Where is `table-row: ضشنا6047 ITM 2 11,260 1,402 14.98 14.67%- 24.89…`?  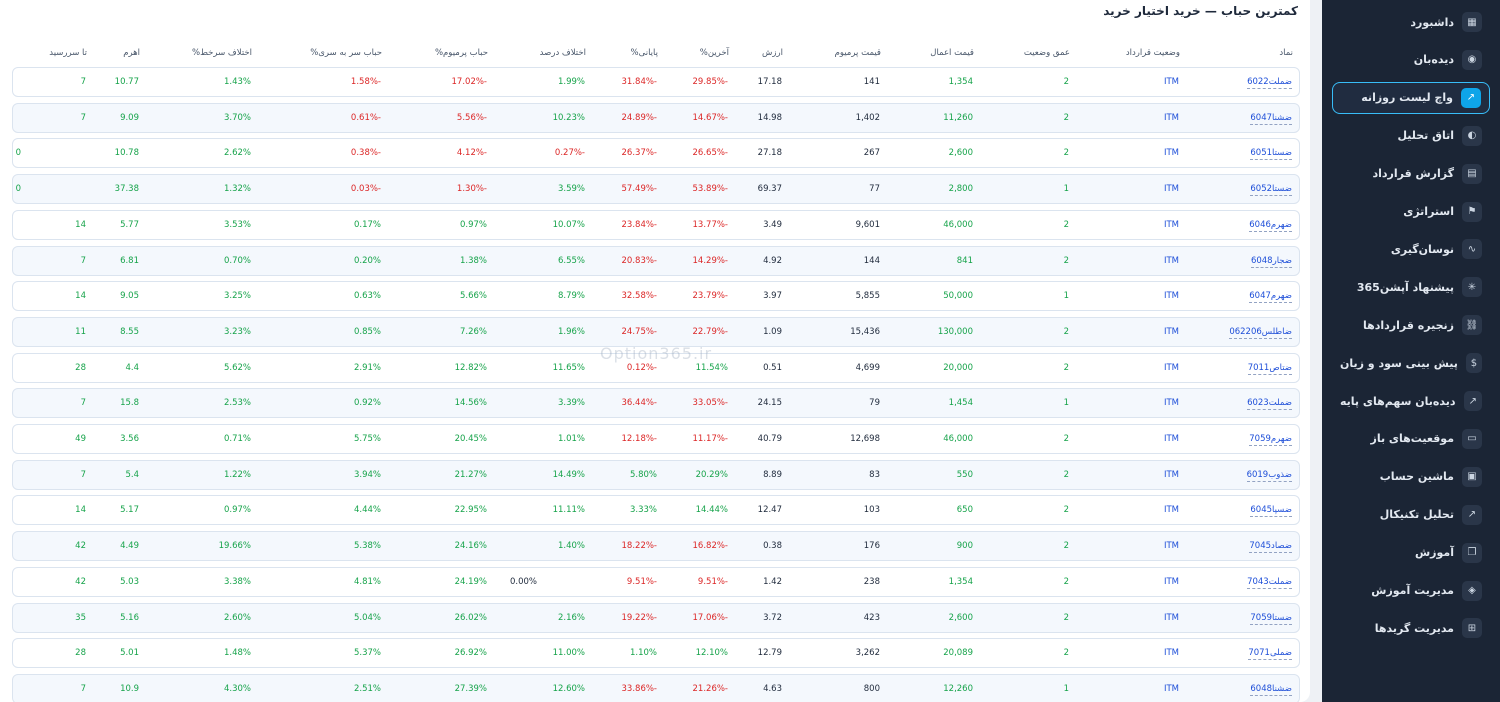
table-row: ضشنا6047 ITM 2 11,260 1,402 14.98 14.67%- 24.89… is located at coordinates (656, 117).